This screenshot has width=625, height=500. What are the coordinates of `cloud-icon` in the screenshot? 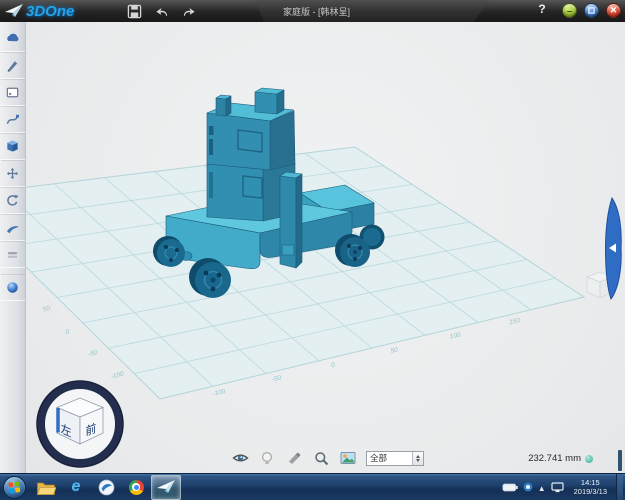 It's located at (12, 37).